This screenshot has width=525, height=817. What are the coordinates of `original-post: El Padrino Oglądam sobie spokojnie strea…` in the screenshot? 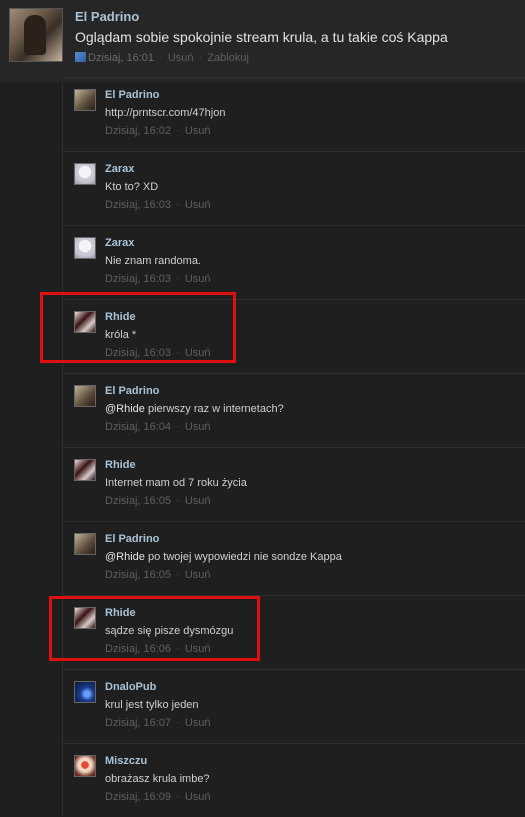 It's located at (262, 41).